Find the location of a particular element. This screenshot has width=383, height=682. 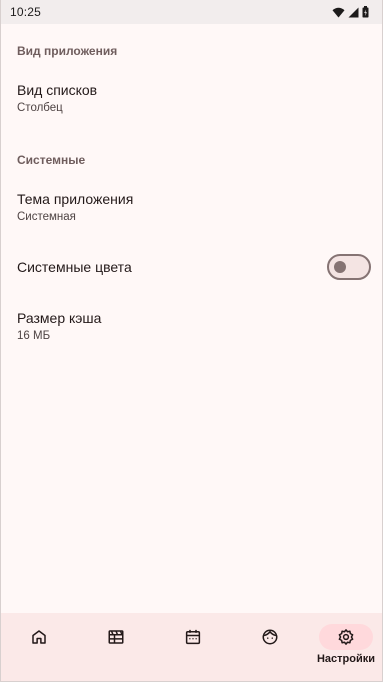

nav-pill-active is located at coordinates (346, 637).